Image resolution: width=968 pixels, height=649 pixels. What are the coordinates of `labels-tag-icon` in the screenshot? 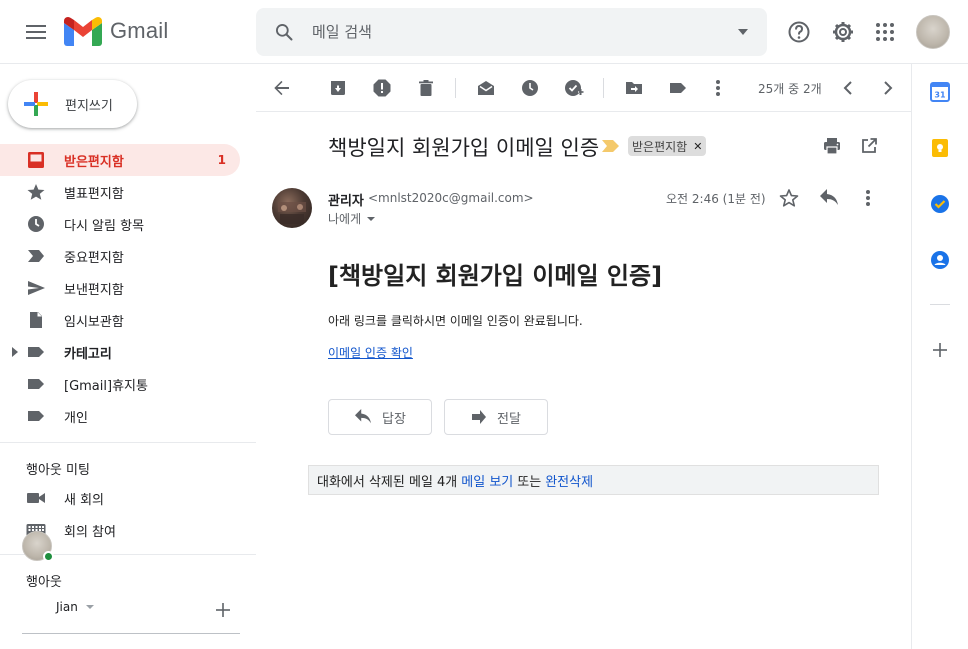 It's located at (678, 88).